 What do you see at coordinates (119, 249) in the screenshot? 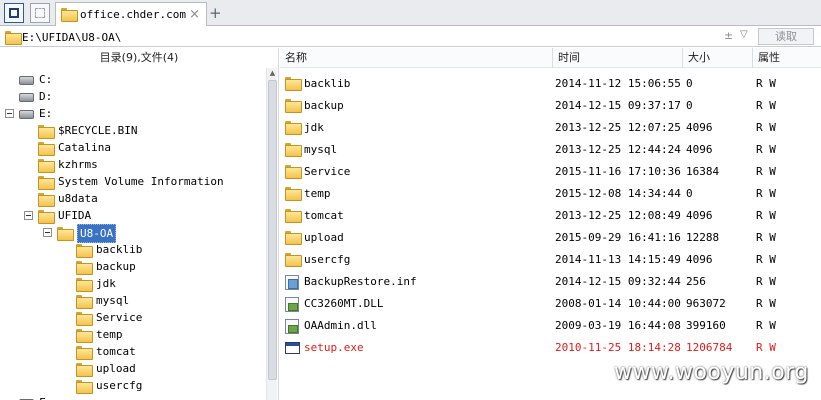
I see `tree-item-label: backlib` at bounding box center [119, 249].